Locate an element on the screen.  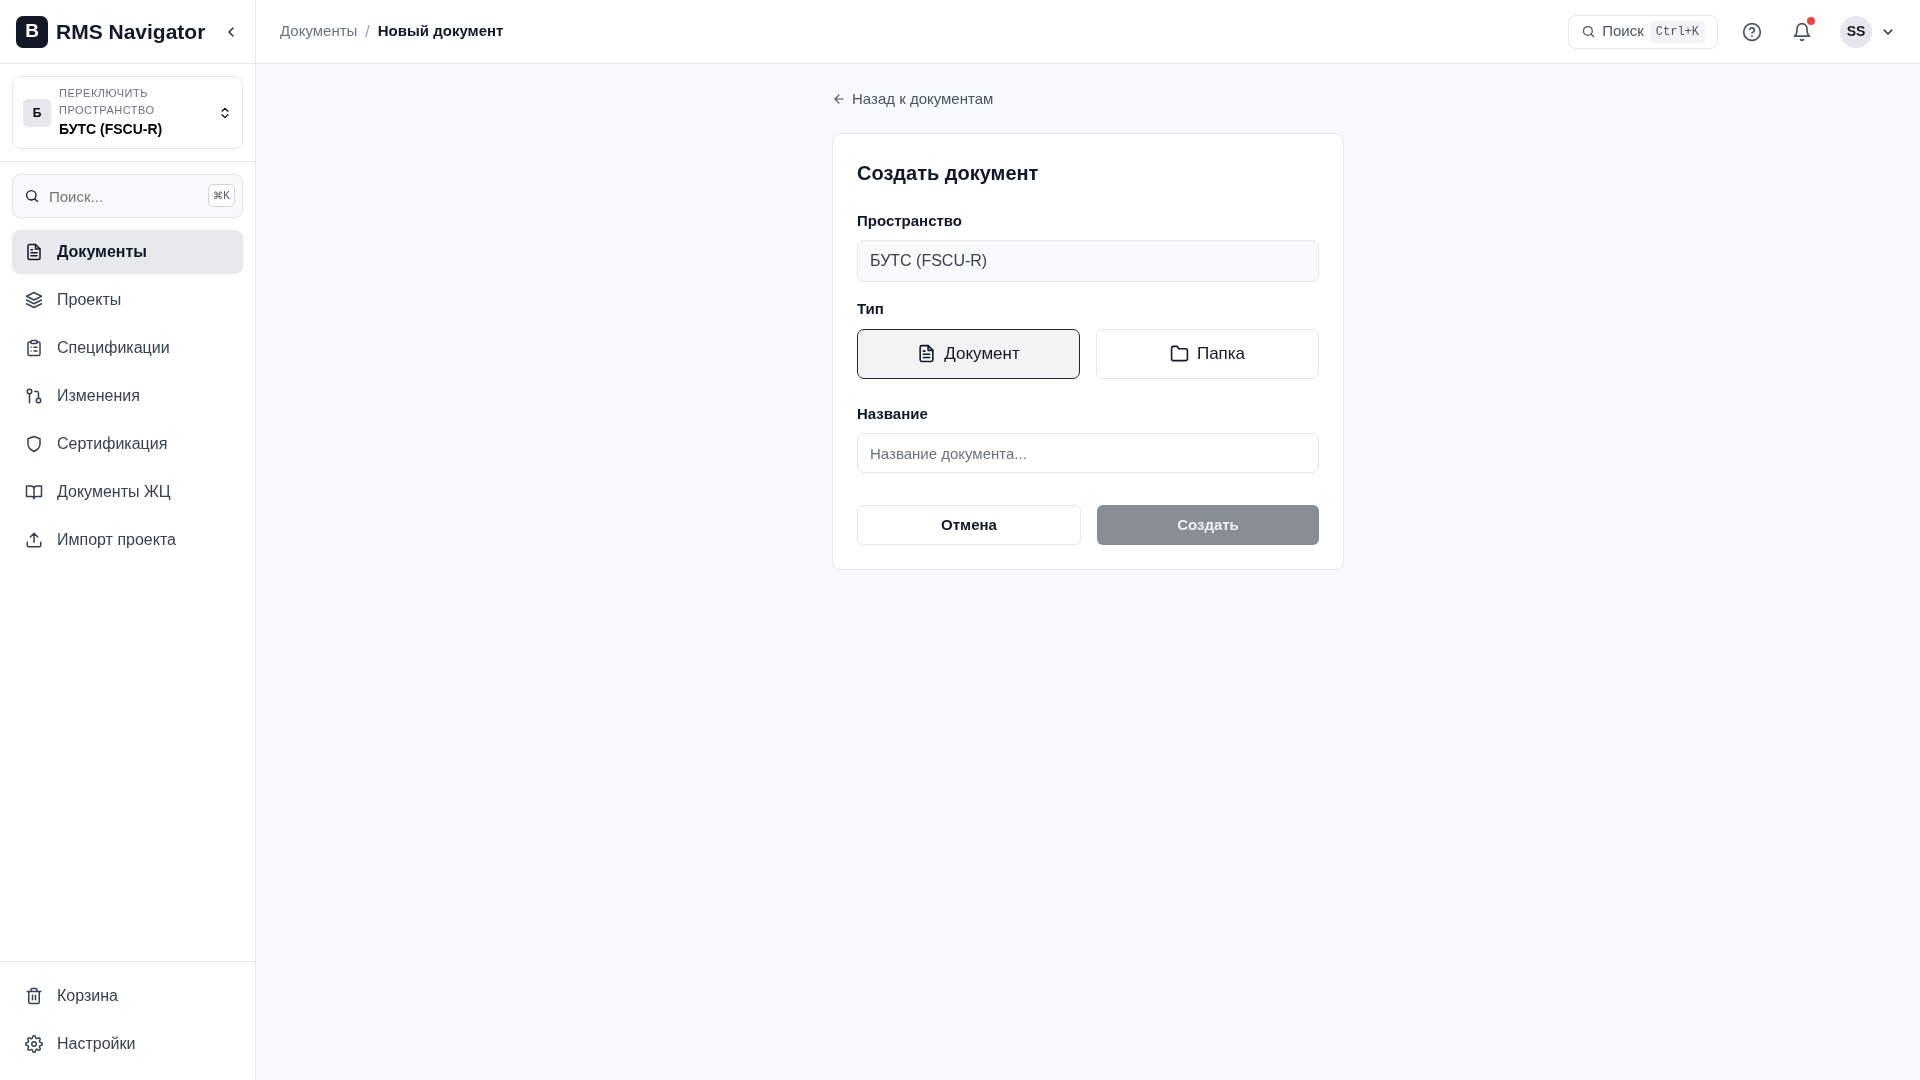
cancel-button: Отмена is located at coordinates (969, 525).